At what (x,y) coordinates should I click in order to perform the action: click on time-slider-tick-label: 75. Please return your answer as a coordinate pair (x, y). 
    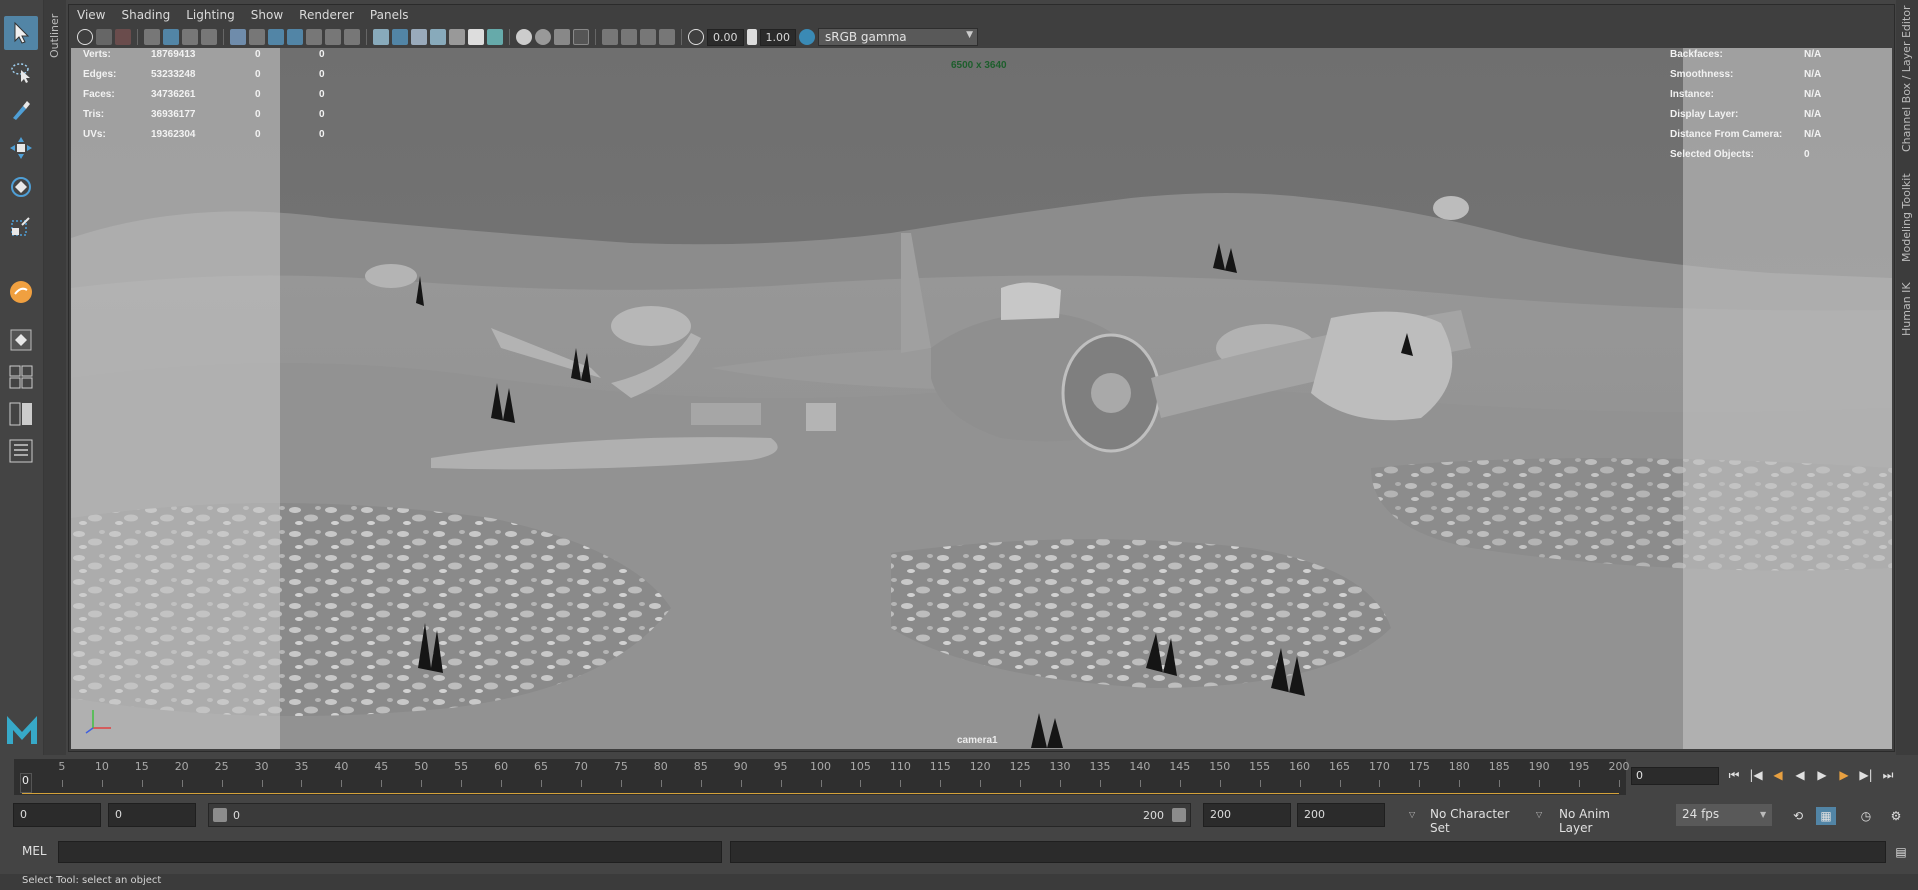
    Looking at the image, I should click on (620, 766).